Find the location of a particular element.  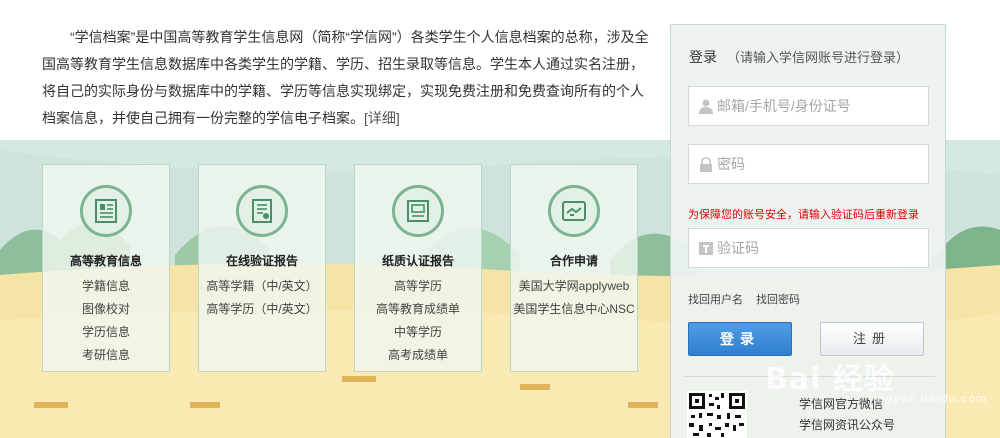

link-degree-info: 学历信息 is located at coordinates (106, 332).